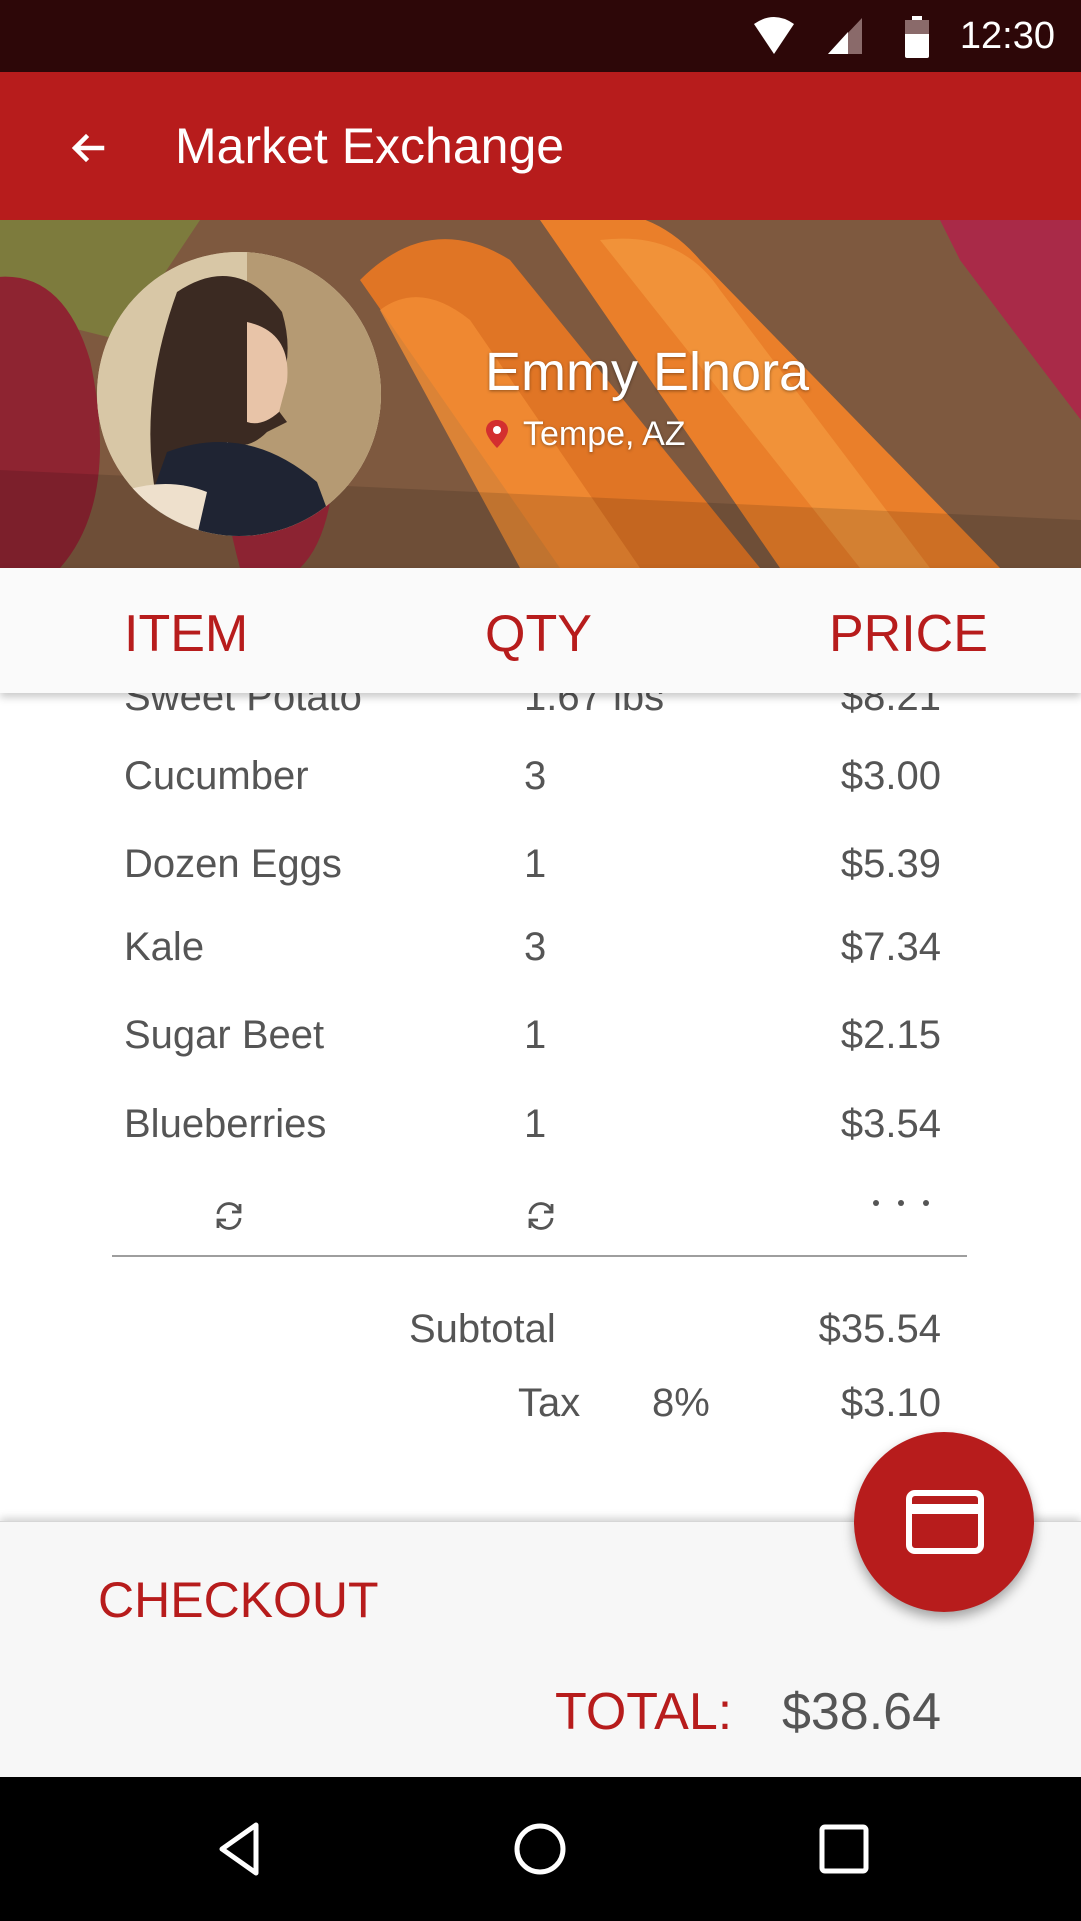  What do you see at coordinates (681, 1403) in the screenshot?
I see `tax-rate: 8%` at bounding box center [681, 1403].